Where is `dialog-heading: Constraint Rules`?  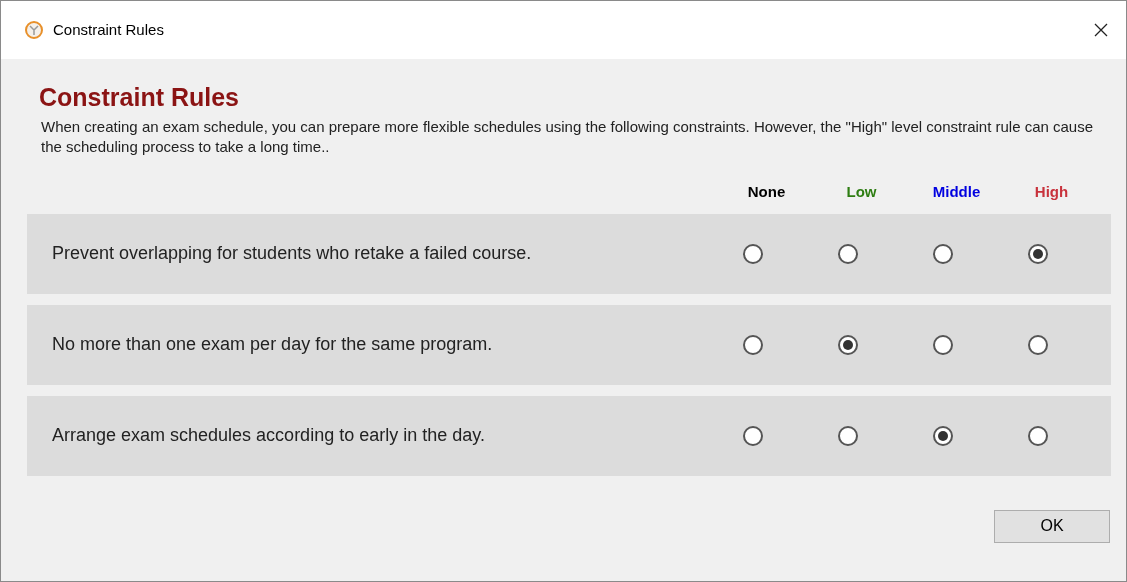 dialog-heading: Constraint Rules is located at coordinates (139, 97).